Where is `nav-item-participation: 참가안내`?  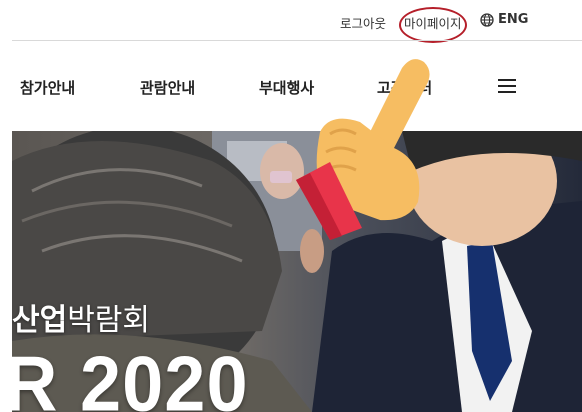 nav-item-participation: 참가안내 is located at coordinates (47, 87).